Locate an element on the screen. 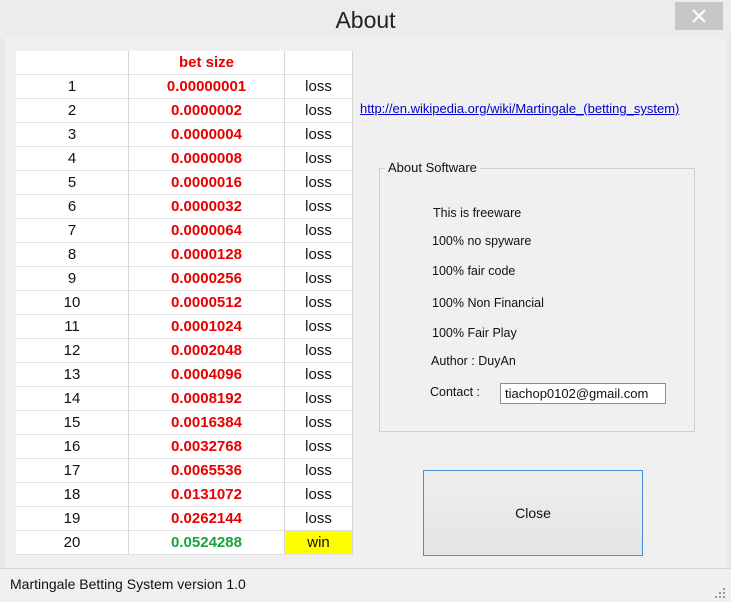 Image resolution: width=731 pixels, height=602 pixels. table-row: 12 0.0002048 loss is located at coordinates (184, 350).